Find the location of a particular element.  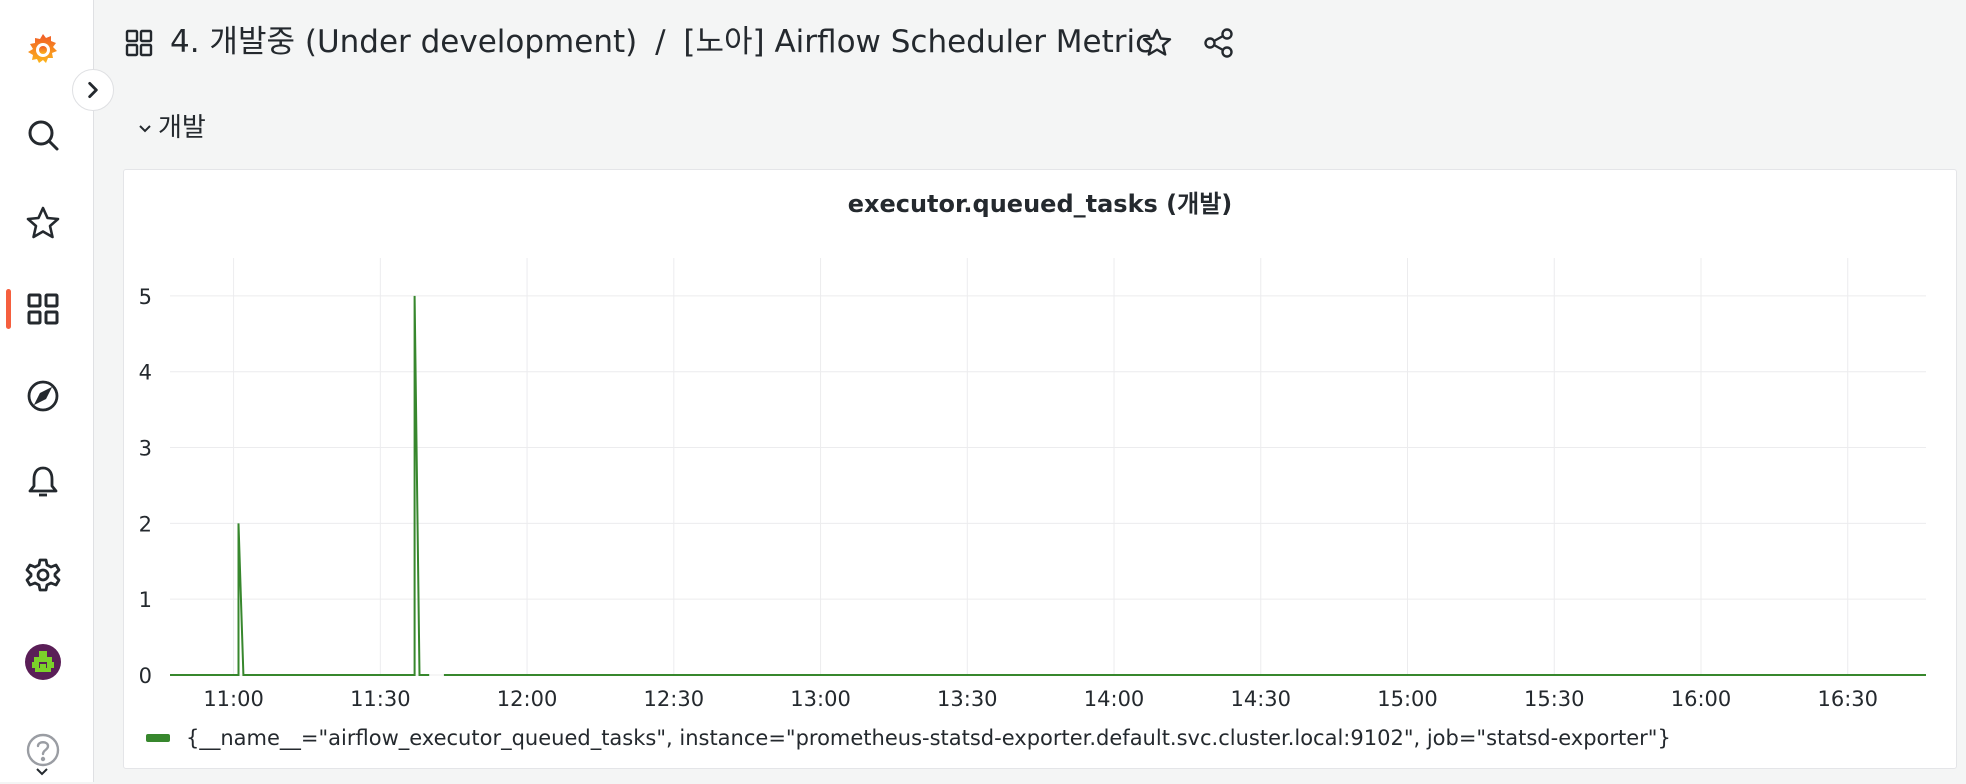

side-menu is located at coordinates (47, 391).